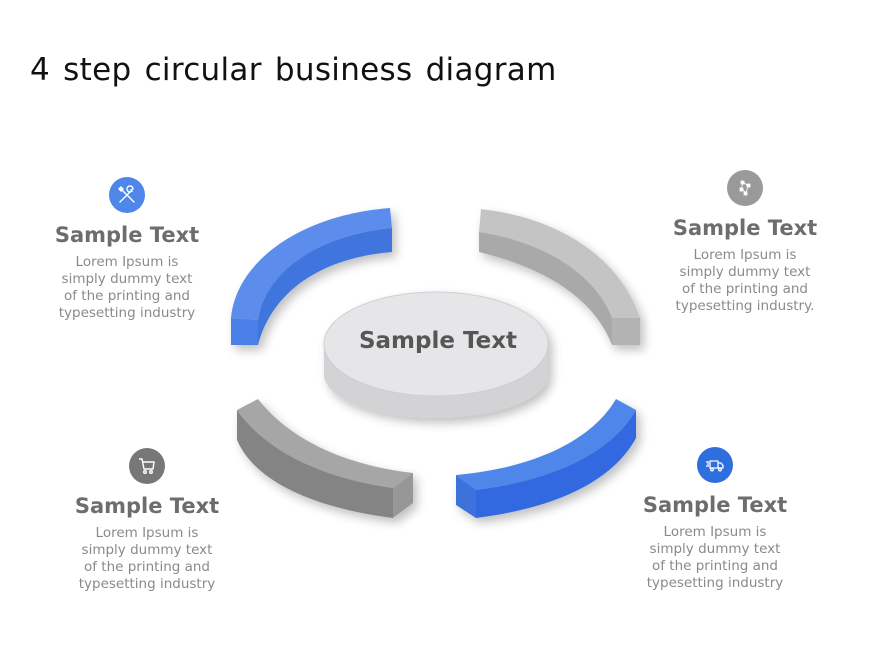 The width and height of the screenshot is (870, 653). Describe the element at coordinates (127, 195) in the screenshot. I see `tools-icon` at that location.